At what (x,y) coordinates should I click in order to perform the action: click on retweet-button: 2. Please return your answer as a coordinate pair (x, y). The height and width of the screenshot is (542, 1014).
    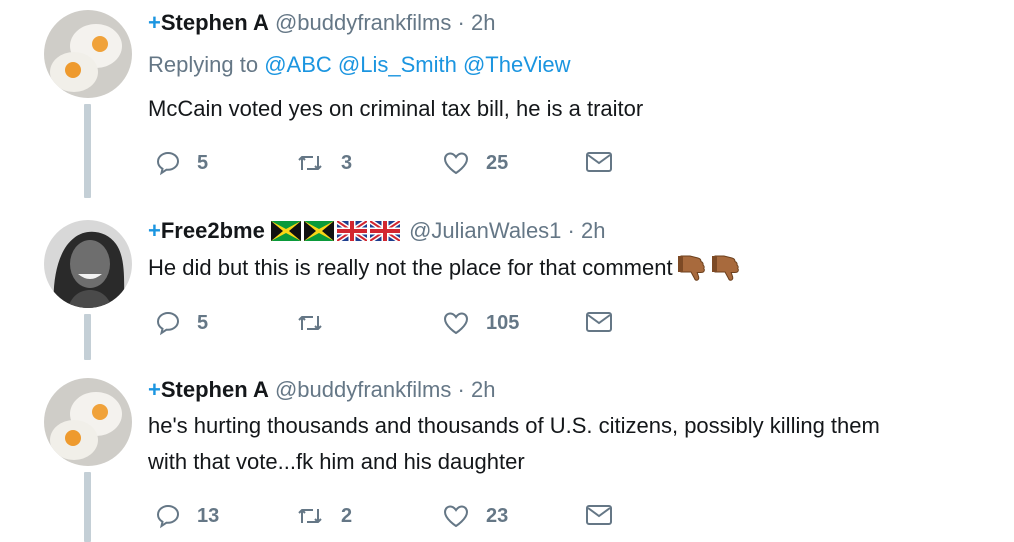
    Looking at the image, I should click on (323, 516).